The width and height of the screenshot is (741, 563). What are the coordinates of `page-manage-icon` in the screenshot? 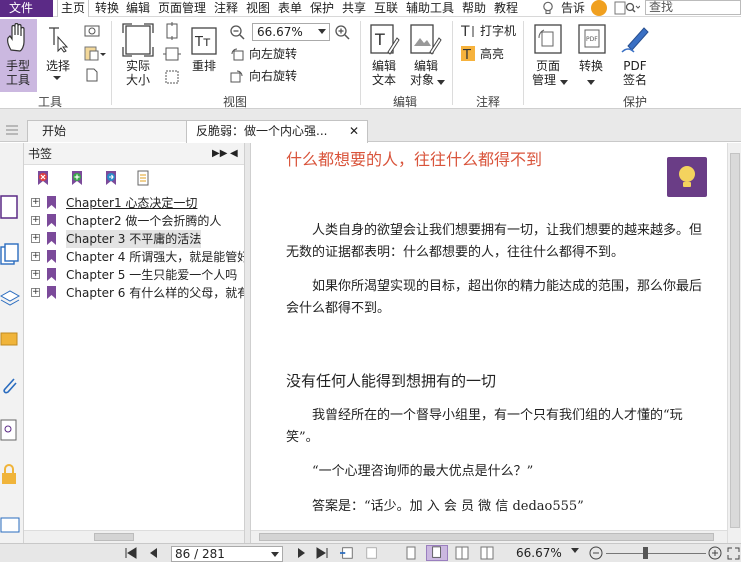 It's located at (548, 39).